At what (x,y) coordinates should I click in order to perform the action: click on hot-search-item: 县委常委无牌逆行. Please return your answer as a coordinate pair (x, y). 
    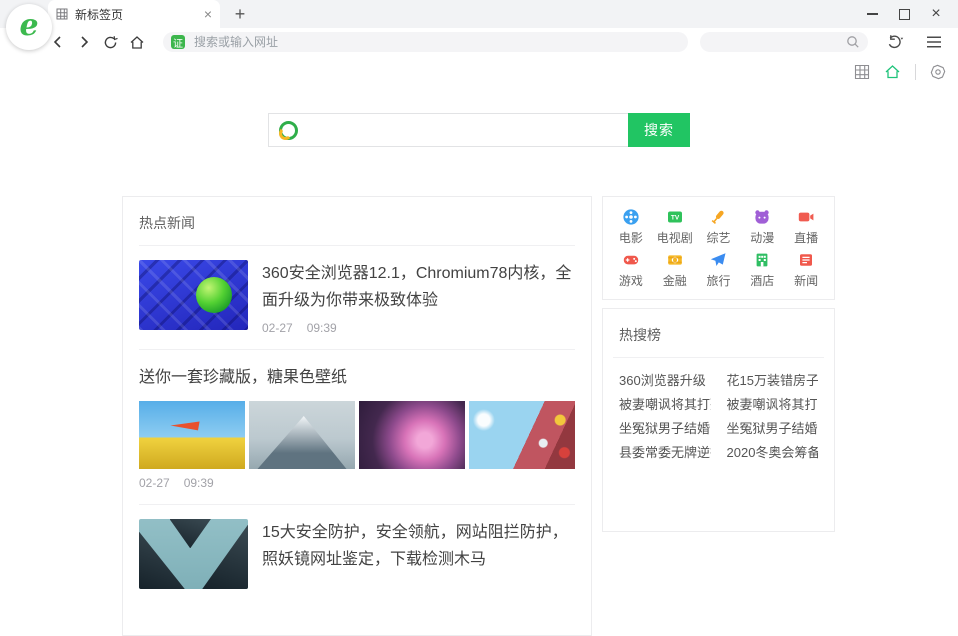
    Looking at the image, I should click on (665, 451).